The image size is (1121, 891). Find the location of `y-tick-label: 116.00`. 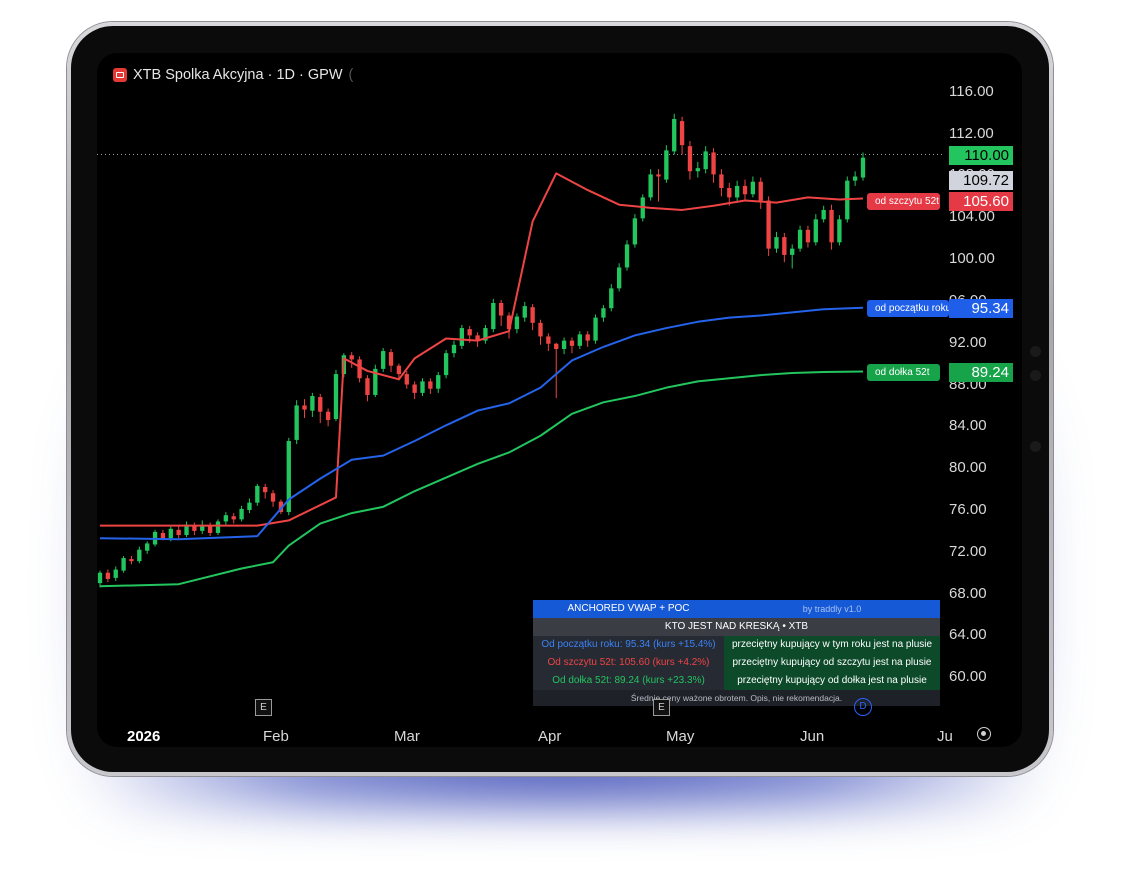

y-tick-label: 116.00 is located at coordinates (971, 91).